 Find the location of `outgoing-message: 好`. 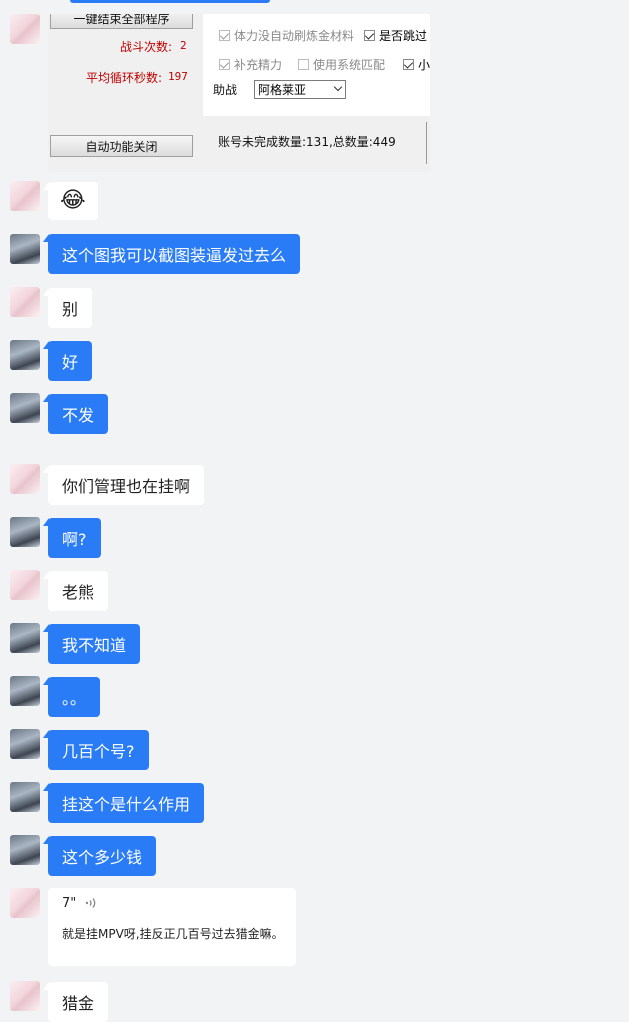

outgoing-message: 好 is located at coordinates (67, 361).